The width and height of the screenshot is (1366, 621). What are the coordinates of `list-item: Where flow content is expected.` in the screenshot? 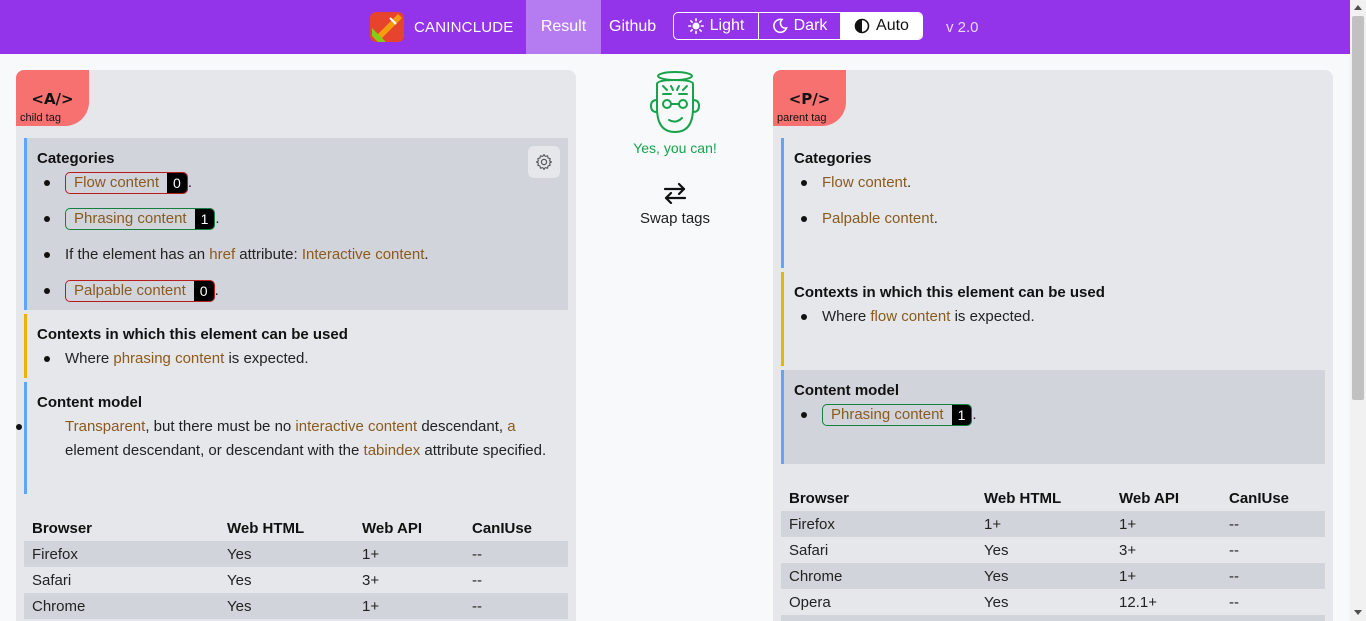 It's located at (1058, 317).